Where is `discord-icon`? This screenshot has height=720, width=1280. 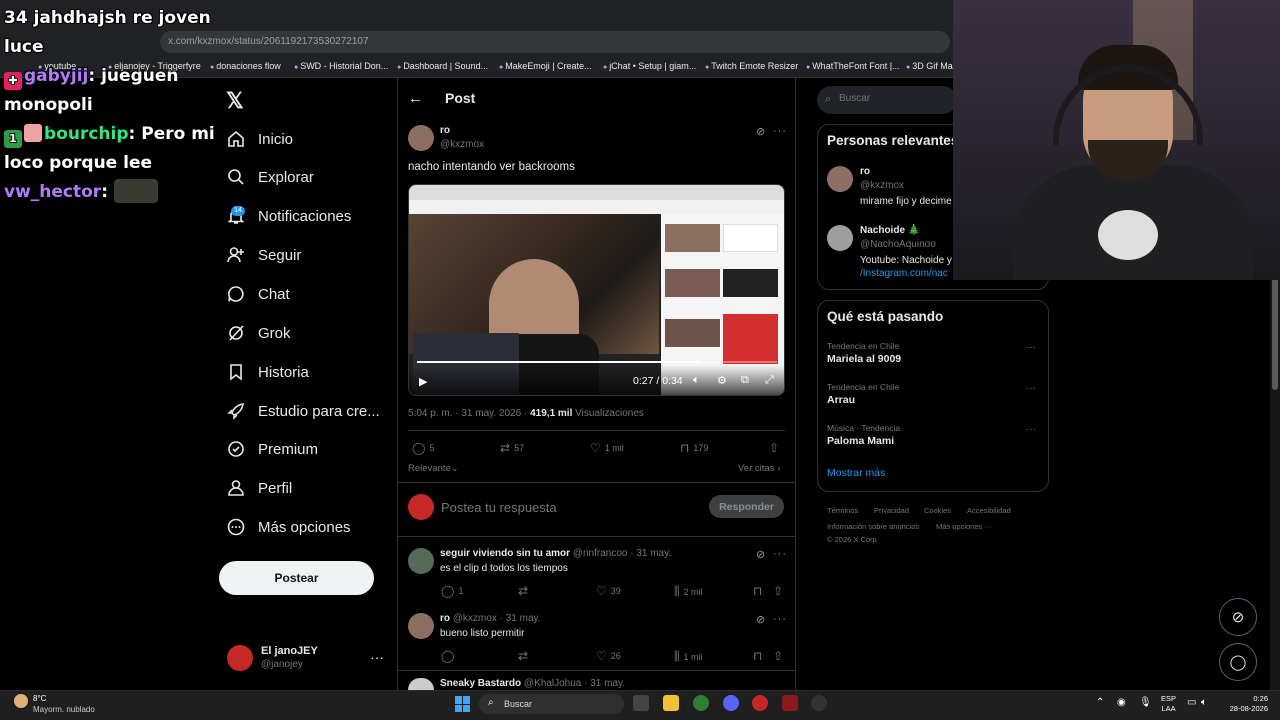 discord-icon is located at coordinates (731, 703).